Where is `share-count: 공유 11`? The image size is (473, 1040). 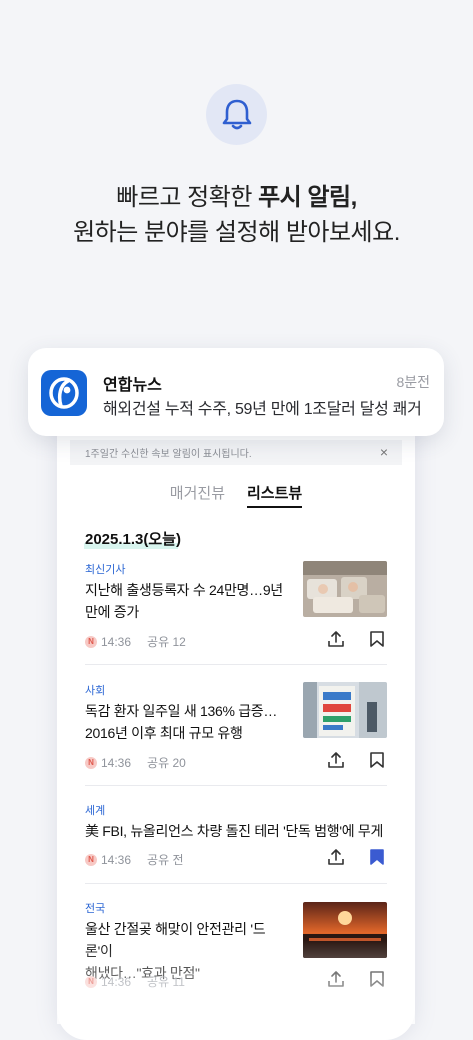 share-count: 공유 11 is located at coordinates (166, 982).